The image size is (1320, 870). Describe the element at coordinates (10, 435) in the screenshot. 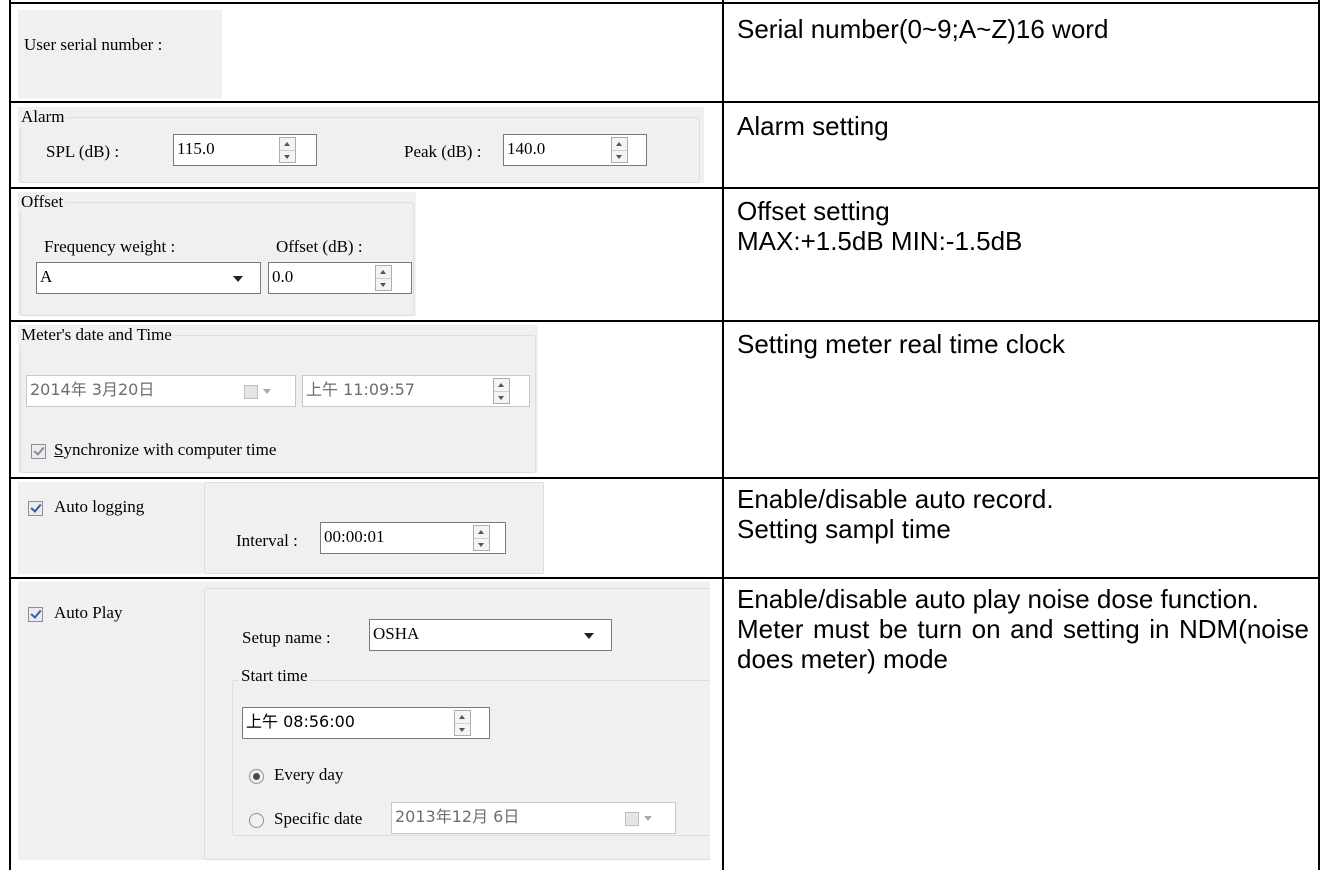

I see `table-left-border` at that location.